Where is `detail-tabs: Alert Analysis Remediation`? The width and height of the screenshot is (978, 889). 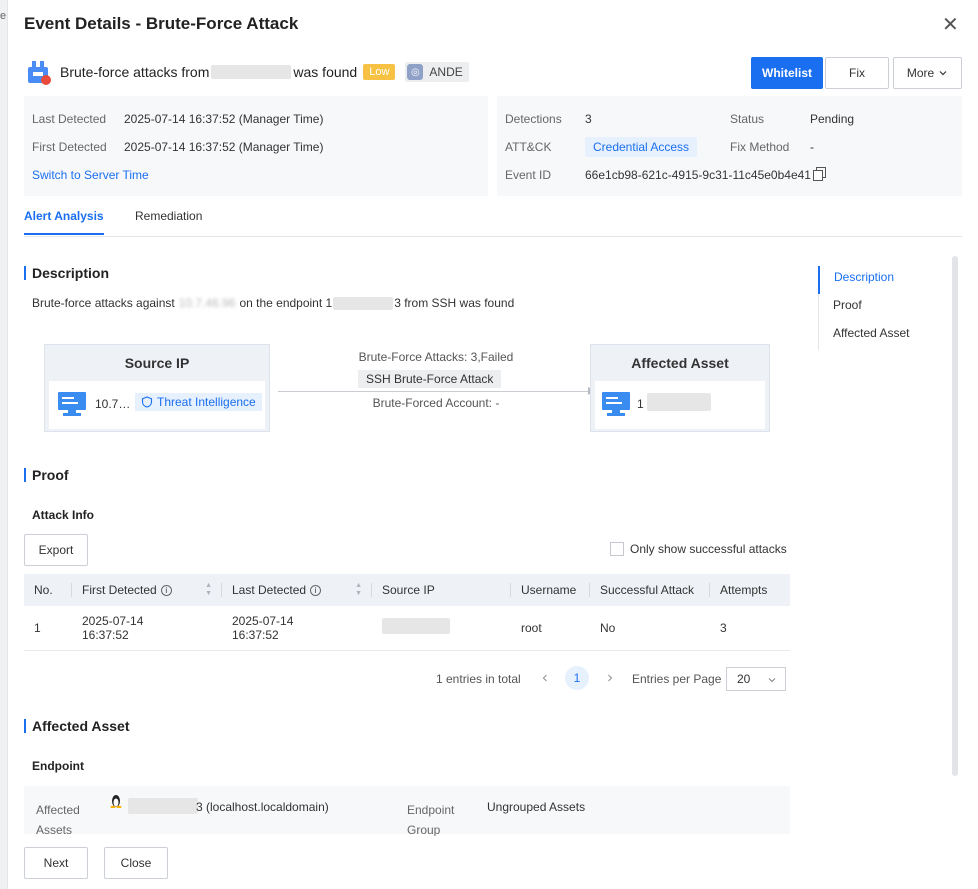 detail-tabs: Alert Analysis Remediation is located at coordinates (493, 221).